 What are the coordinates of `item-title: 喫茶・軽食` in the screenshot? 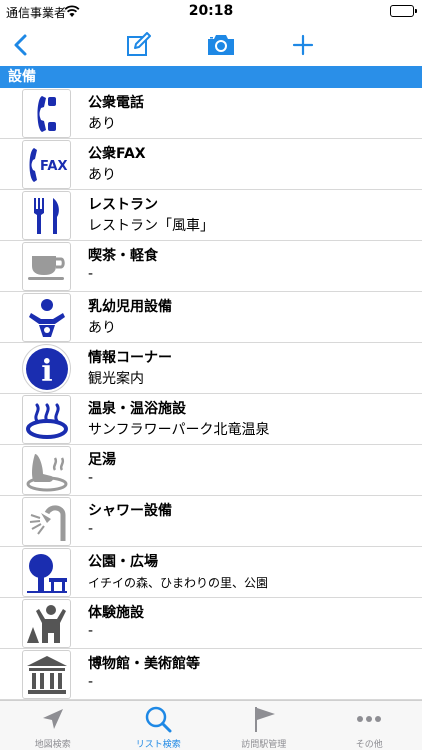 It's located at (123, 256).